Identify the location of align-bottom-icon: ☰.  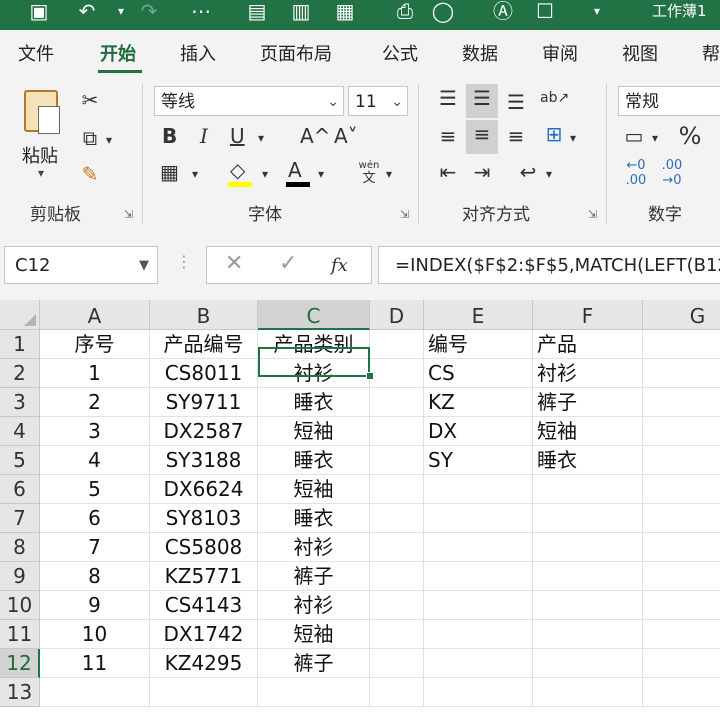
(516, 102).